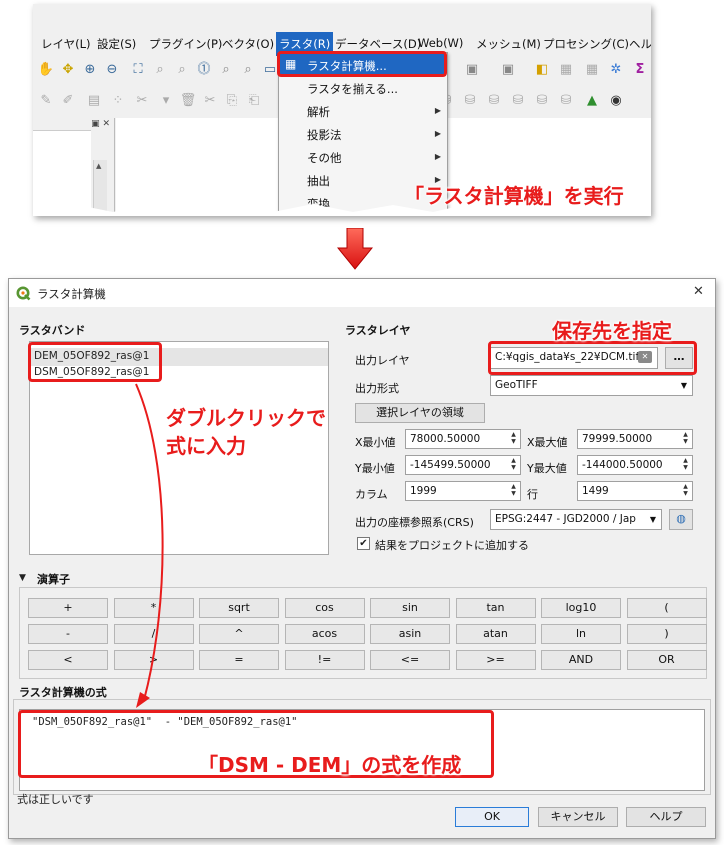 Image resolution: width=724 pixels, height=845 pixels. Describe the element at coordinates (232, 101) in the screenshot. I see `copy-features-icon: ⎘` at that location.